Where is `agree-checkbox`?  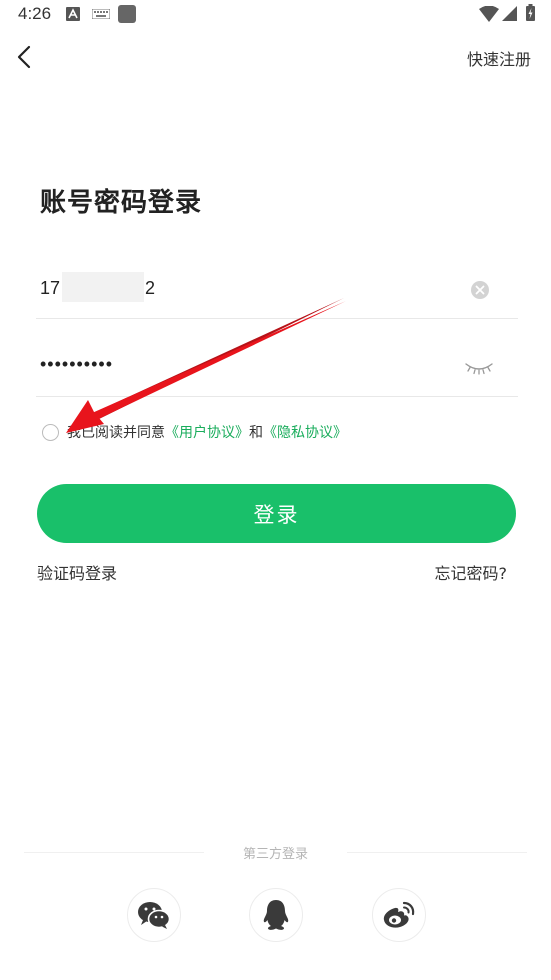
agree-checkbox is located at coordinates (50, 432).